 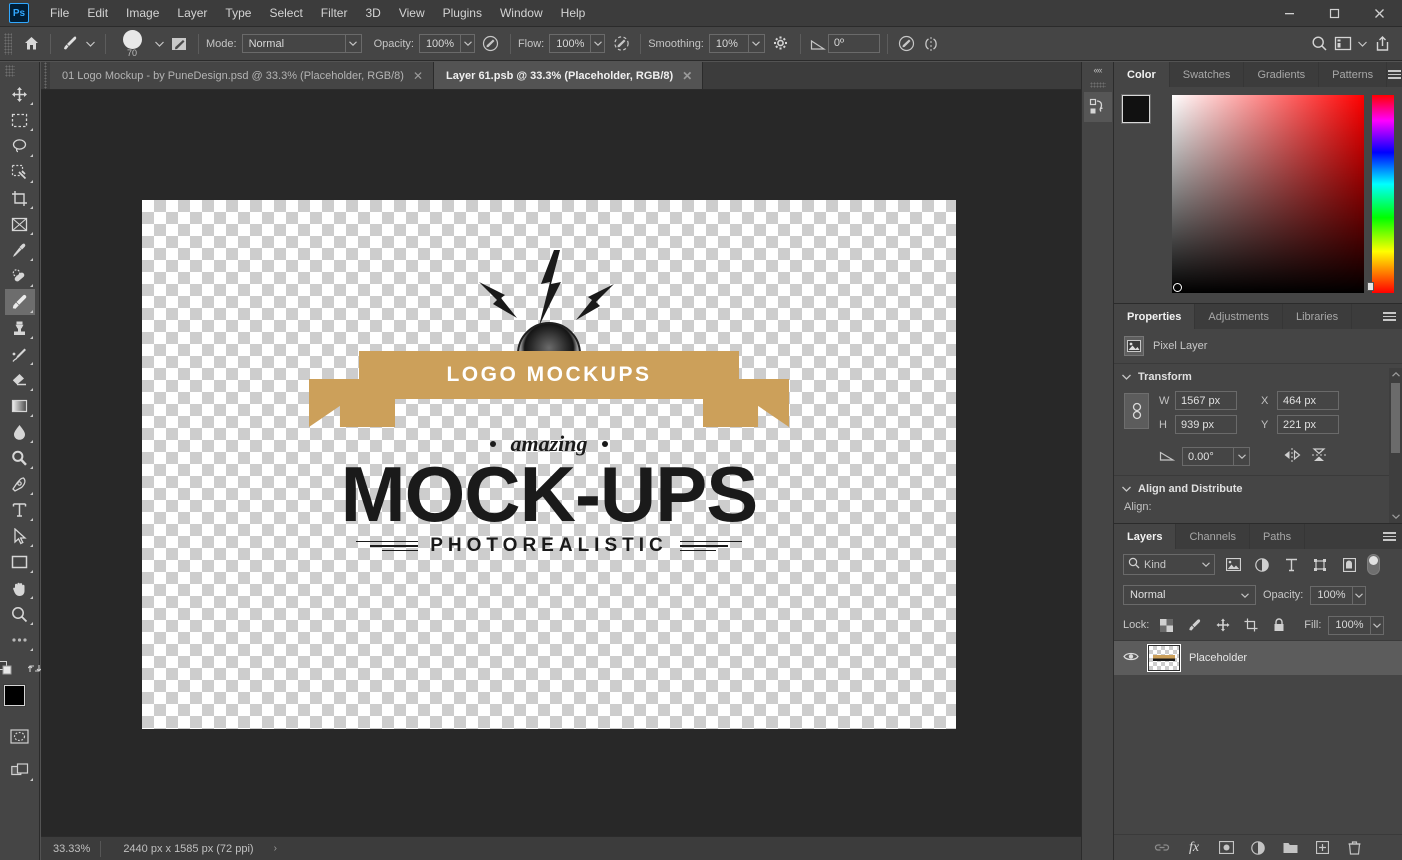 I want to click on rail-grip, so click(x=1097, y=85).